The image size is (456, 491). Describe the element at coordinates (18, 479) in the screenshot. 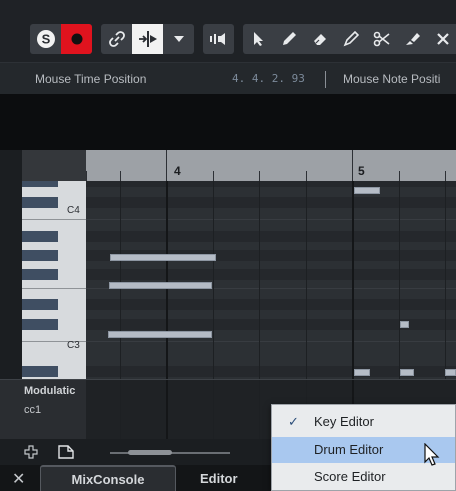

I see `close-lower-zone-button: ✕` at that location.